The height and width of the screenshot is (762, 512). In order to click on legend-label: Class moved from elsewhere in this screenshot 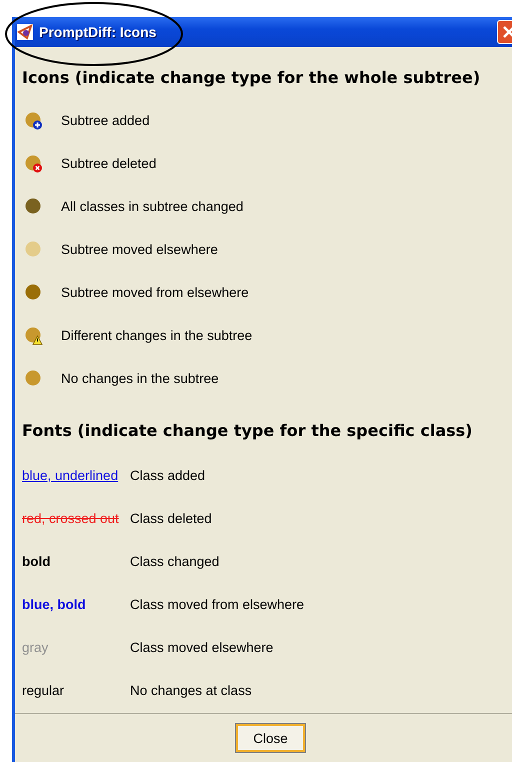, I will do `click(217, 604)`.